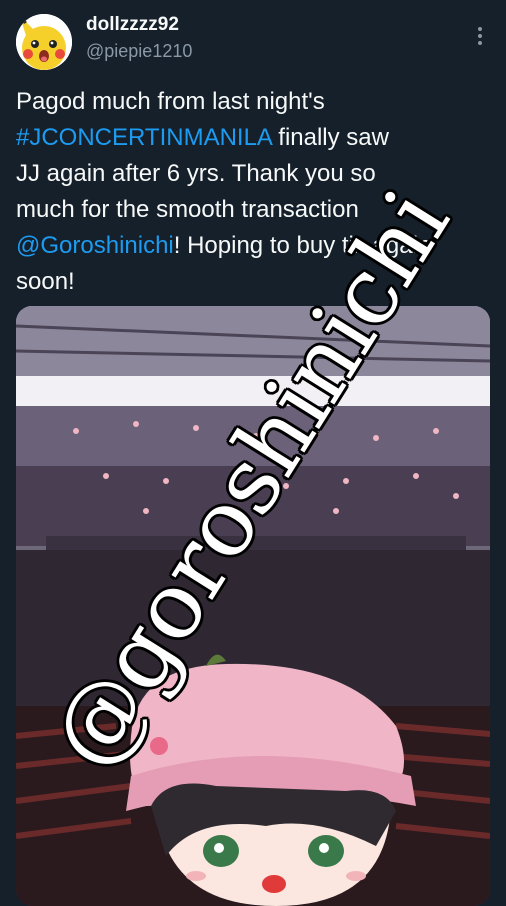 Image resolution: width=506 pixels, height=906 pixels. What do you see at coordinates (253, 40) in the screenshot?
I see `post-header: dollzzzz92 @piepie1210` at bounding box center [253, 40].